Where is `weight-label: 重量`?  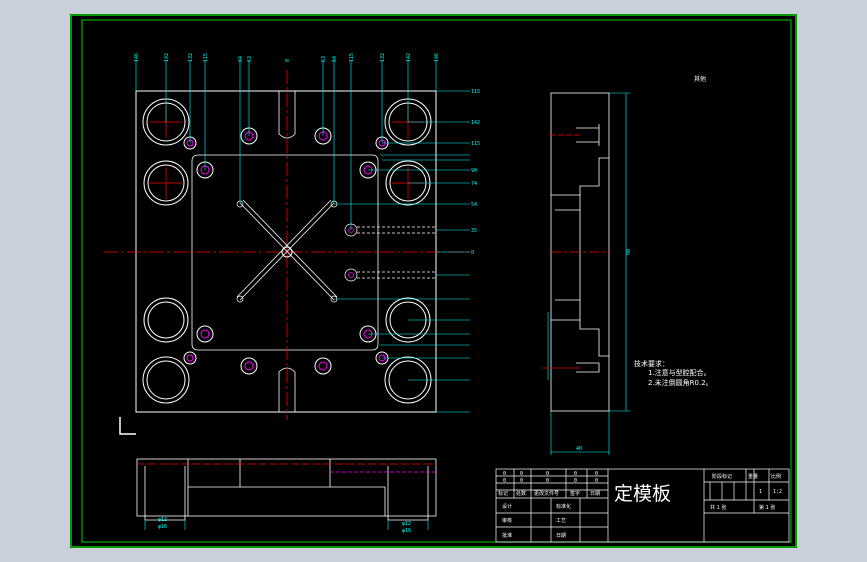
weight-label: 重量 is located at coordinates (753, 476).